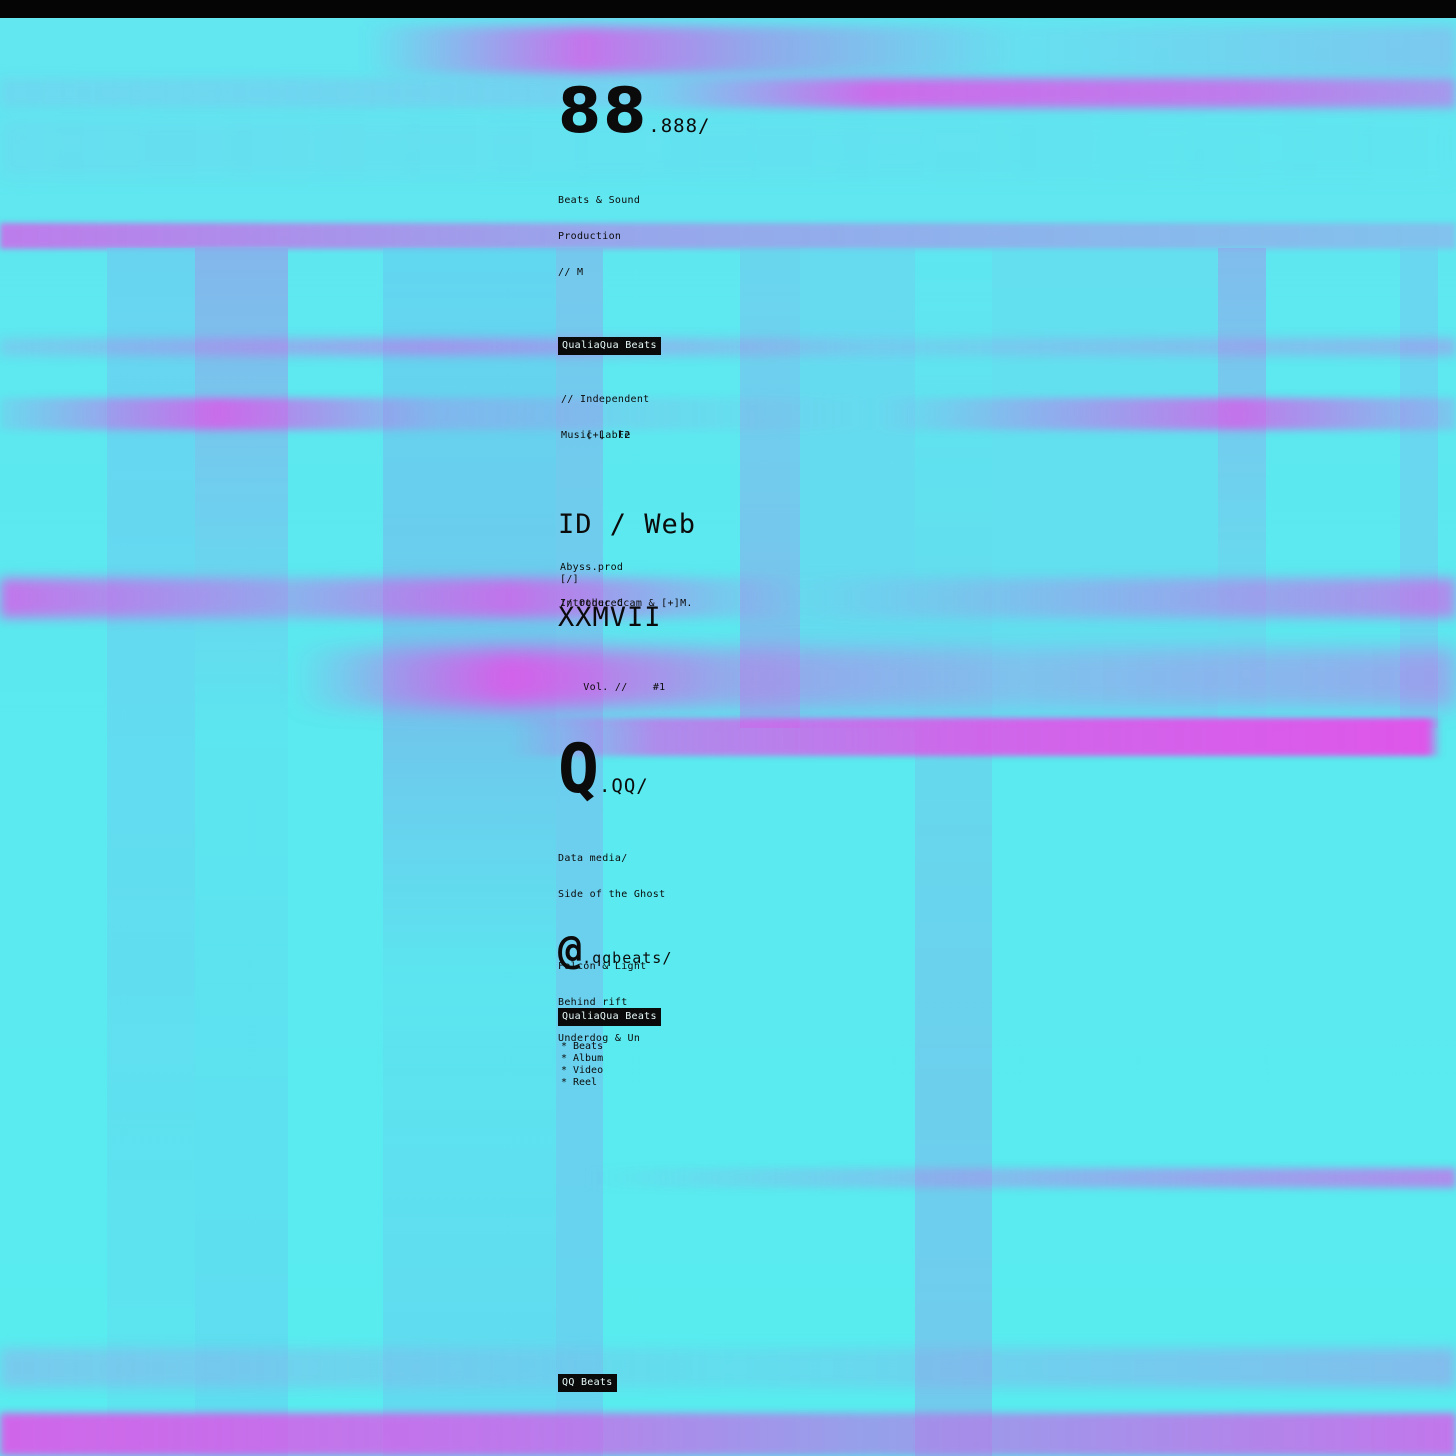 The width and height of the screenshot is (1456, 1456). What do you see at coordinates (627, 958) in the screenshot?
I see `handle-name: .qqbeats/` at bounding box center [627, 958].